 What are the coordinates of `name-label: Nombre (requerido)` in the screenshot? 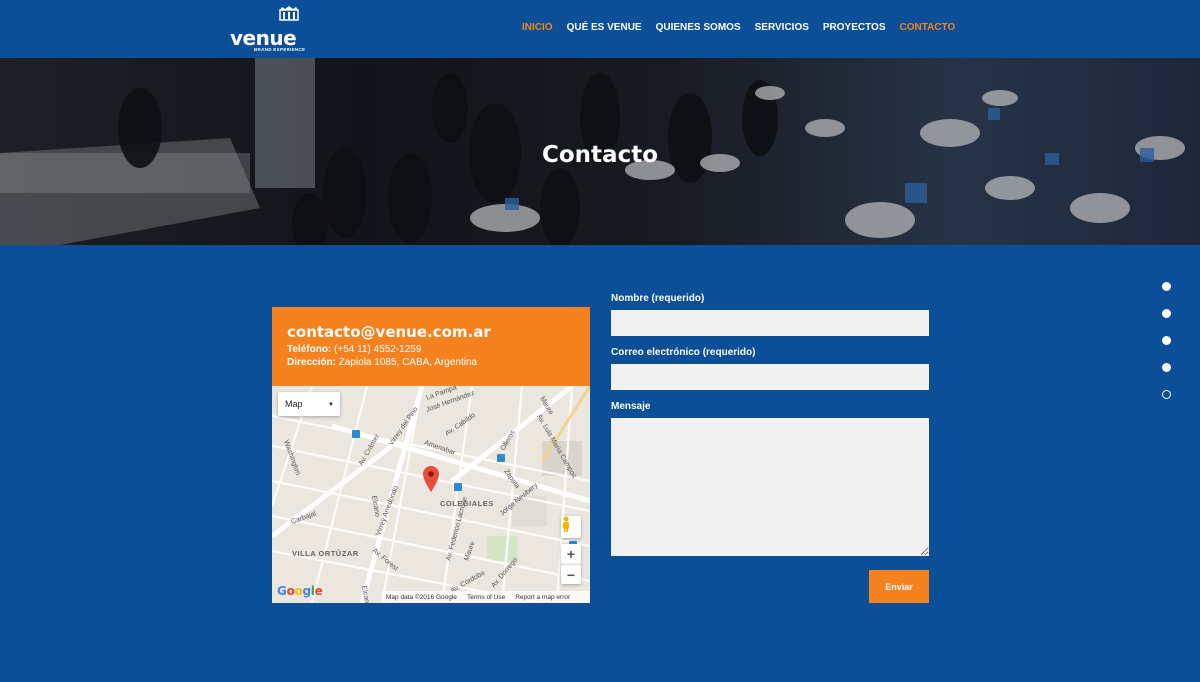 It's located at (658, 298).